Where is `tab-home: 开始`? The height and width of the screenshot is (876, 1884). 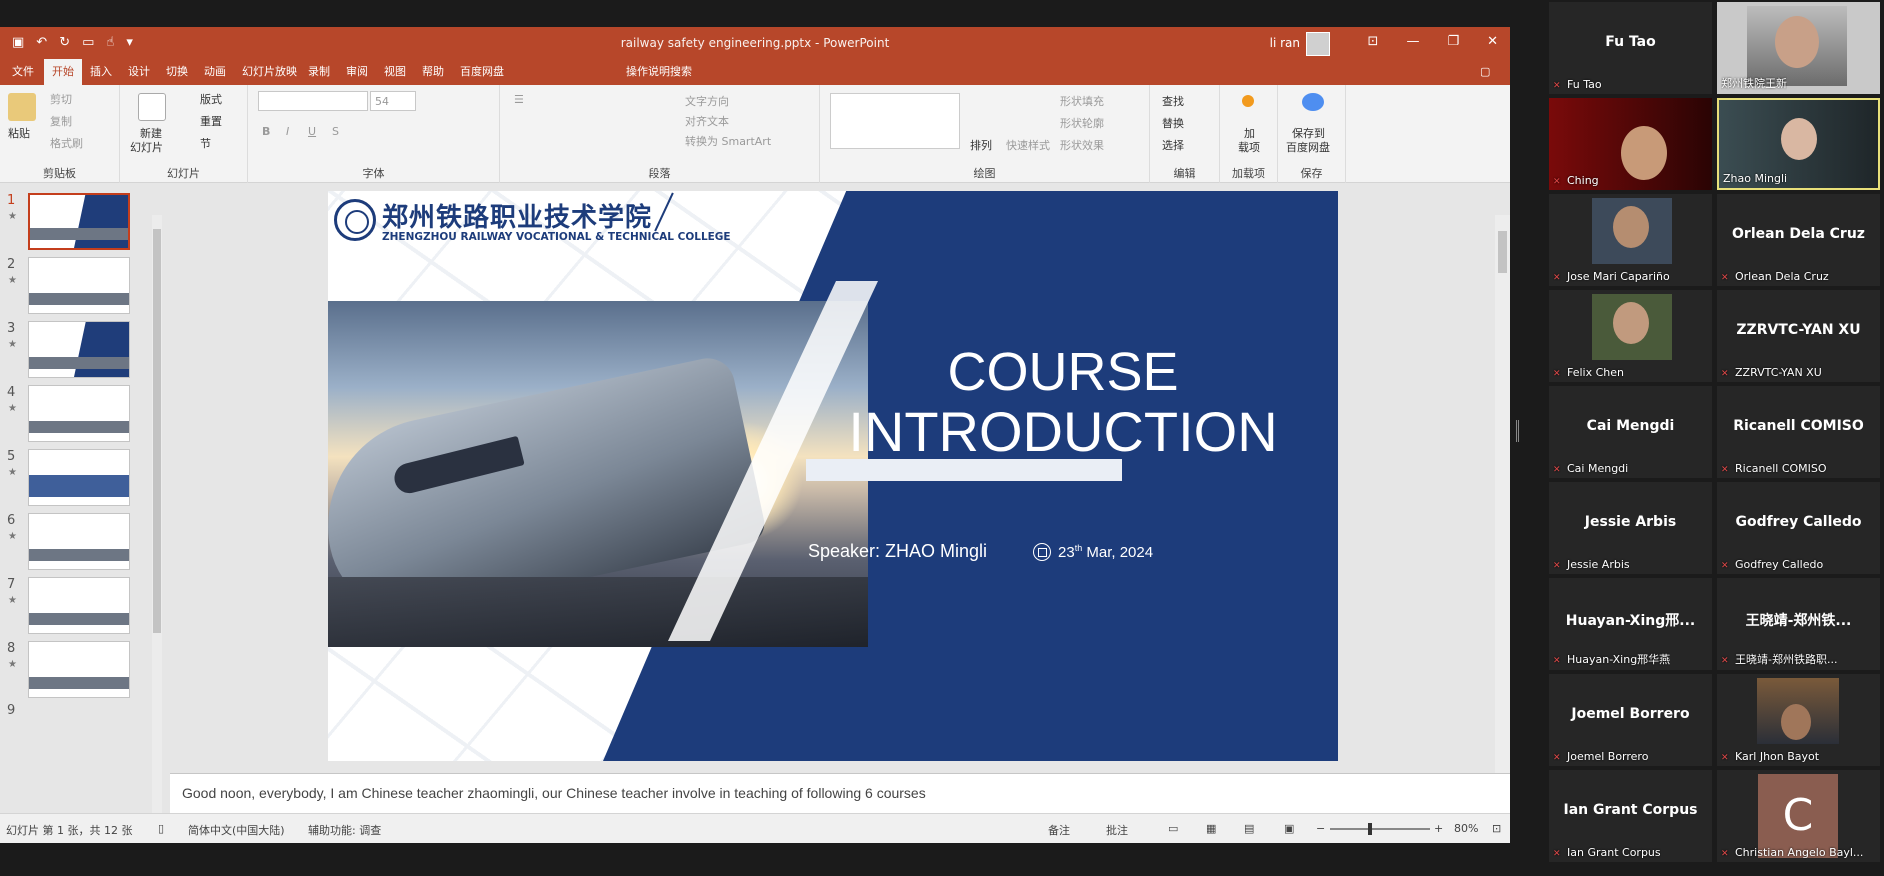 tab-home: 开始 is located at coordinates (63, 72).